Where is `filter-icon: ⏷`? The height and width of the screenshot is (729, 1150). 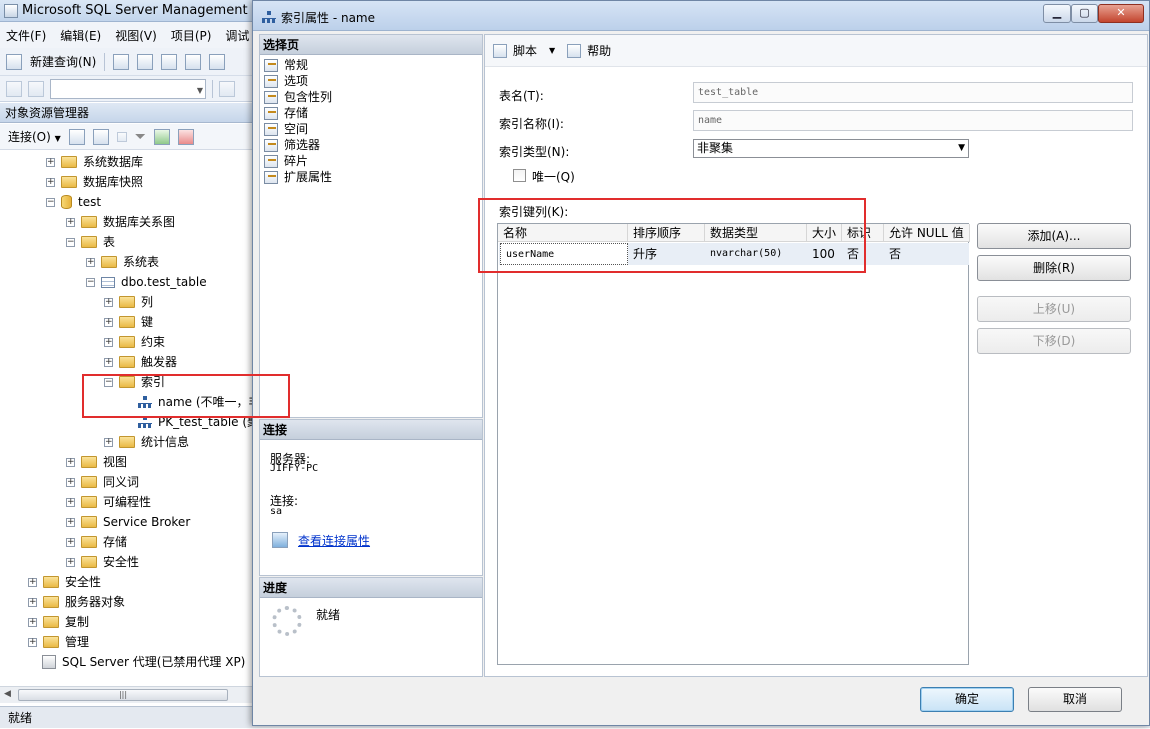 filter-icon: ⏷ is located at coordinates (140, 137).